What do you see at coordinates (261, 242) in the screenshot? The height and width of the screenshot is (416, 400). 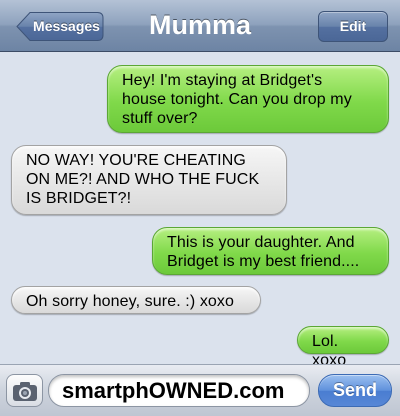 I see `message-line: This is your daughter. And` at bounding box center [261, 242].